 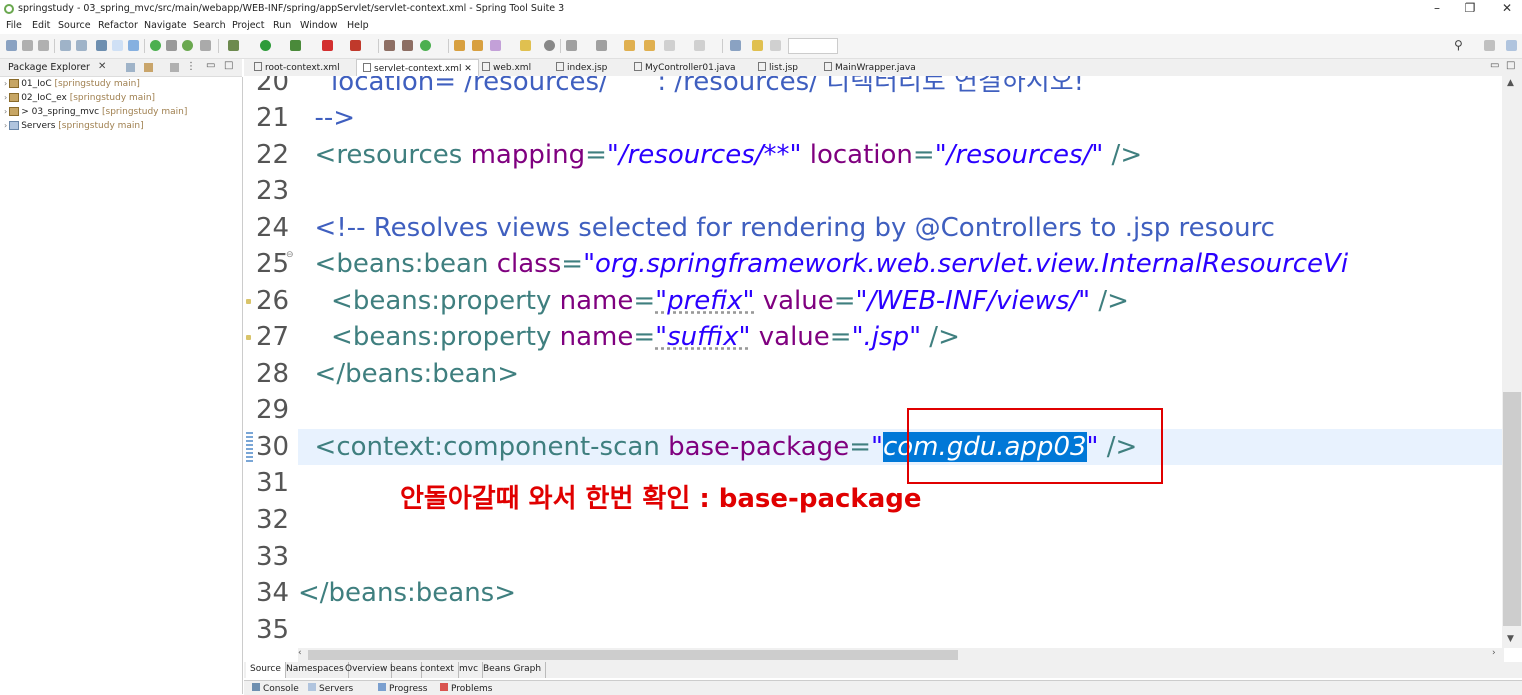 I want to click on collapse-all-icon, so click(x=130, y=67).